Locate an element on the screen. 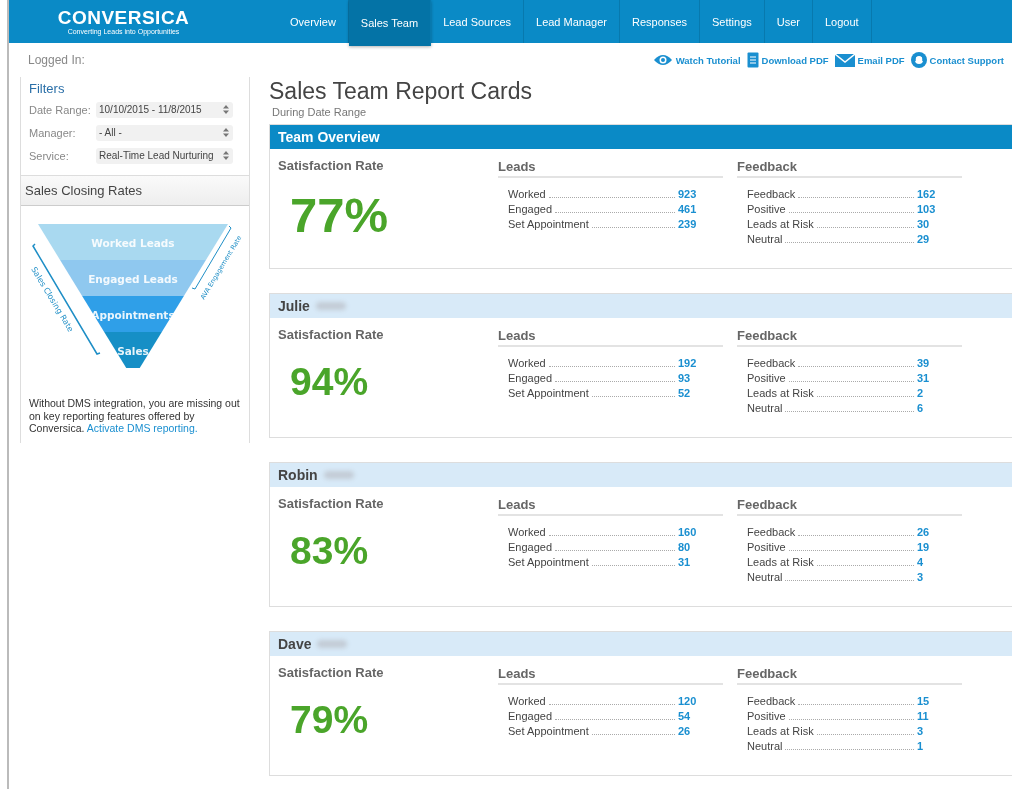 This screenshot has width=1013, height=789. stat-value: 30 is located at coordinates (924, 224).